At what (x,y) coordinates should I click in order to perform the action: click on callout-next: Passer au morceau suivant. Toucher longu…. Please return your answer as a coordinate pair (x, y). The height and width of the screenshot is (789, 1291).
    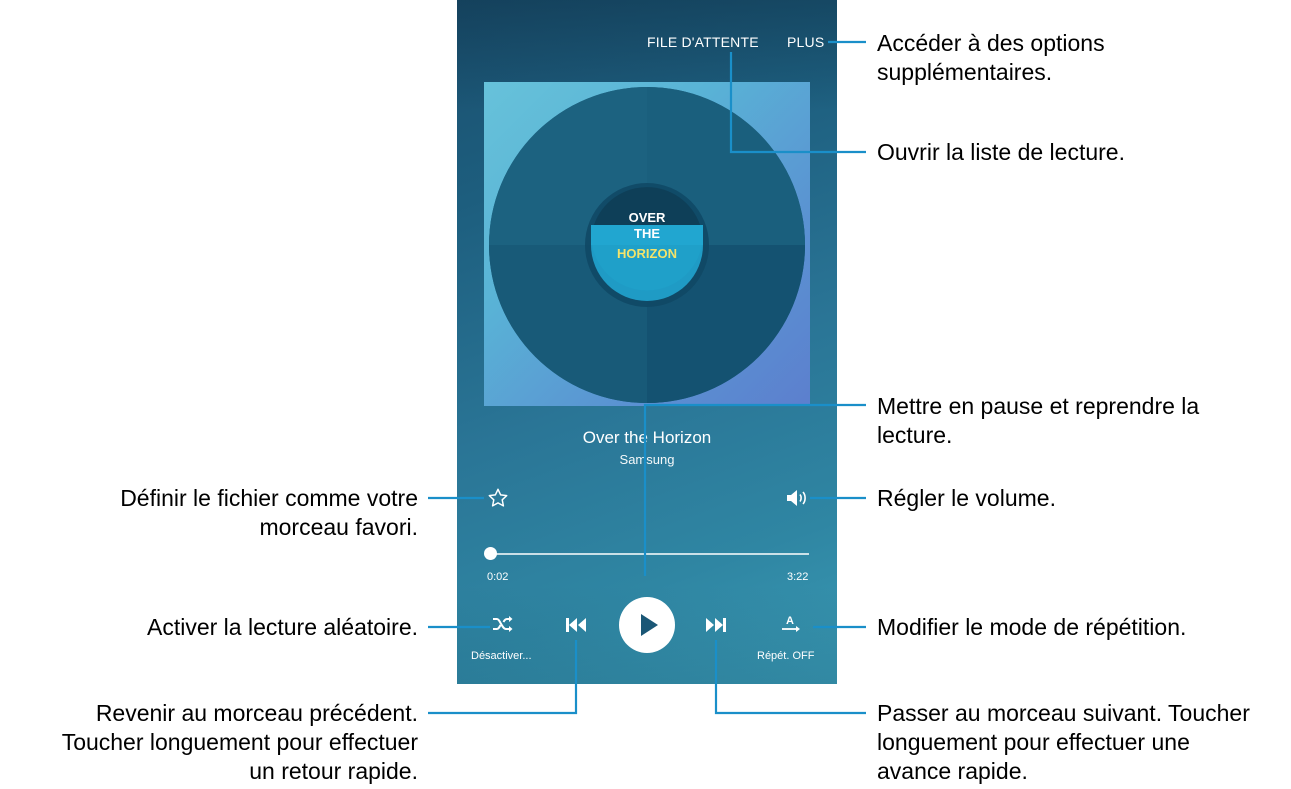
    Looking at the image, I should click on (1063, 742).